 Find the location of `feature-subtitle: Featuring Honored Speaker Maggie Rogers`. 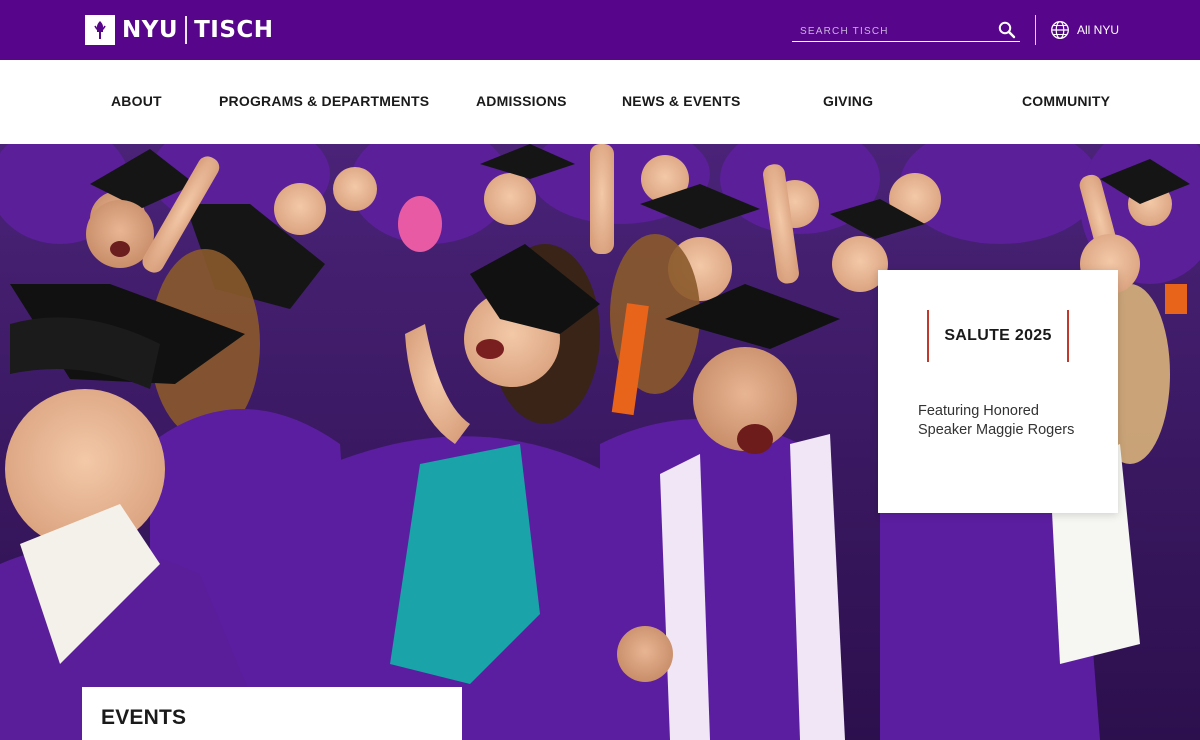

feature-subtitle: Featuring Honored Speaker Maggie Rogers is located at coordinates (996, 420).